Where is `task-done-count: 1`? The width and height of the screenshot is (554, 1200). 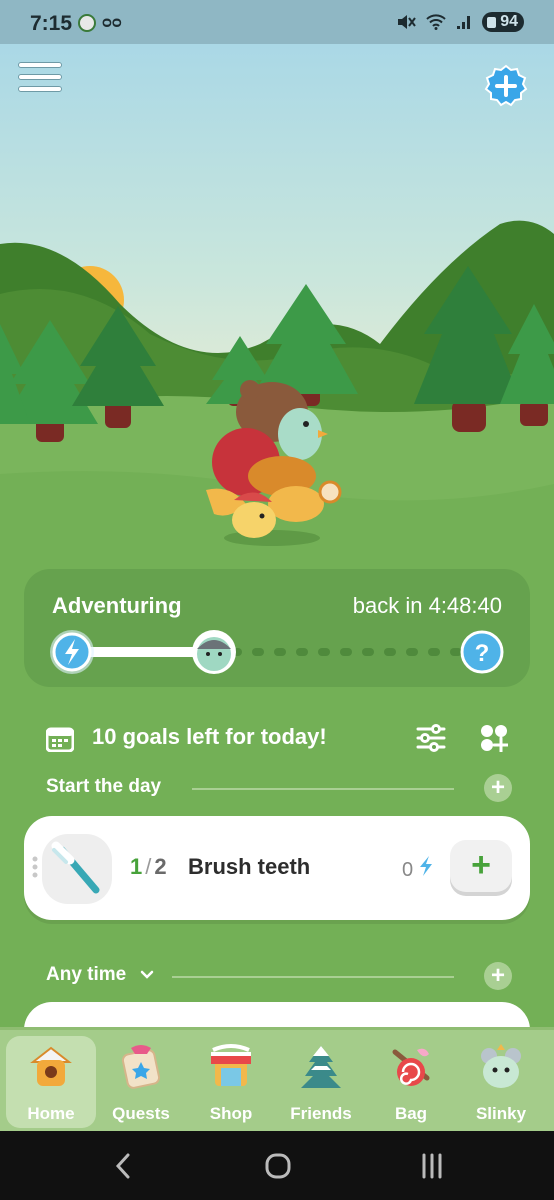 task-done-count: 1 is located at coordinates (136, 866).